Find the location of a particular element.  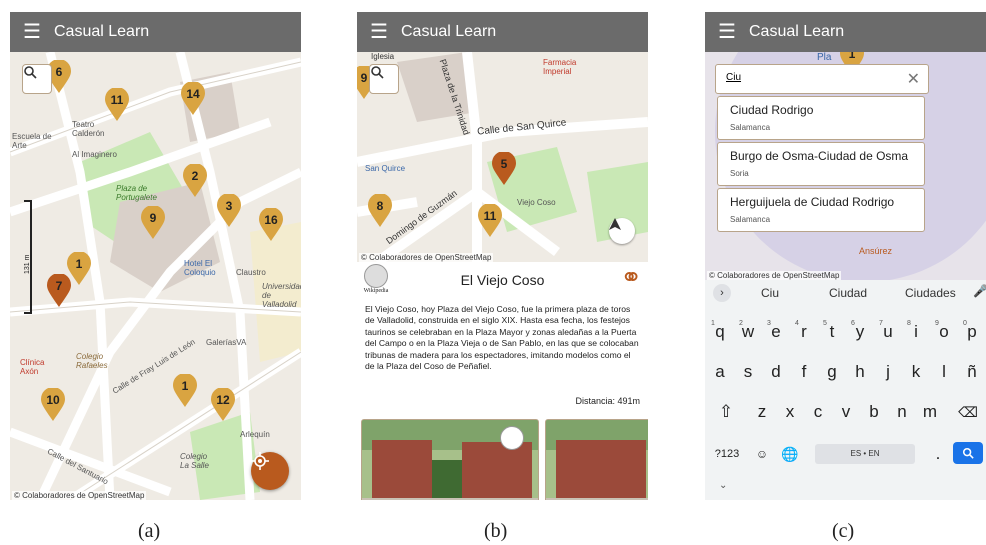

key: b is located at coordinates (874, 412).